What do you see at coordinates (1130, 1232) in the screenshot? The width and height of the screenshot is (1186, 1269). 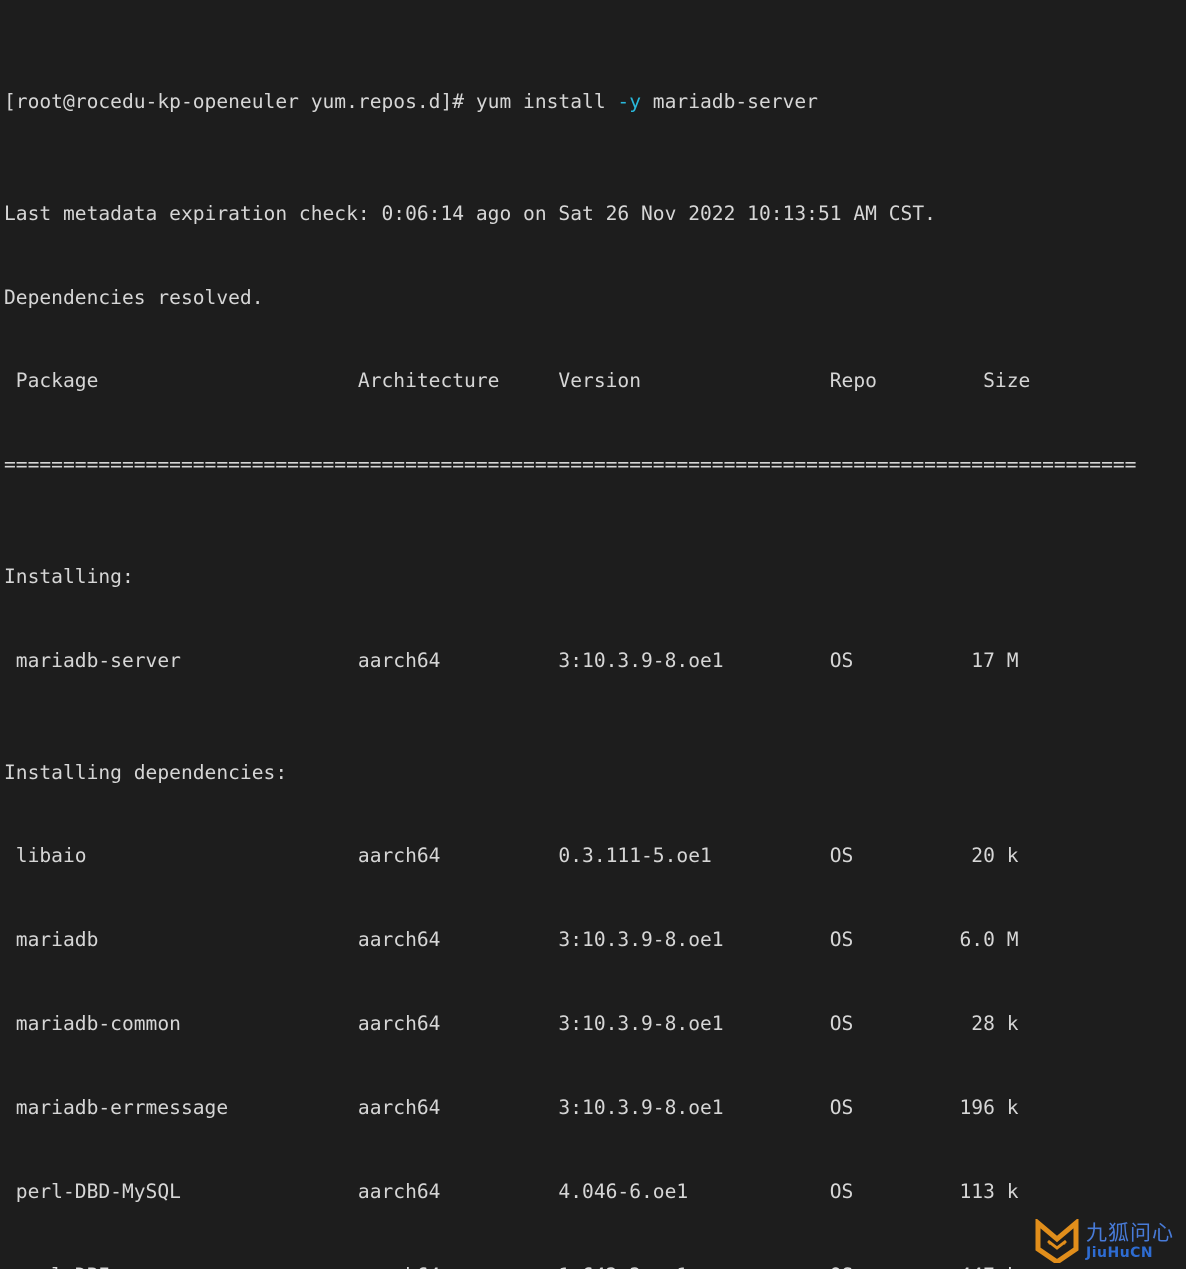 I see `watermark-cn-text: 九狐问心` at bounding box center [1130, 1232].